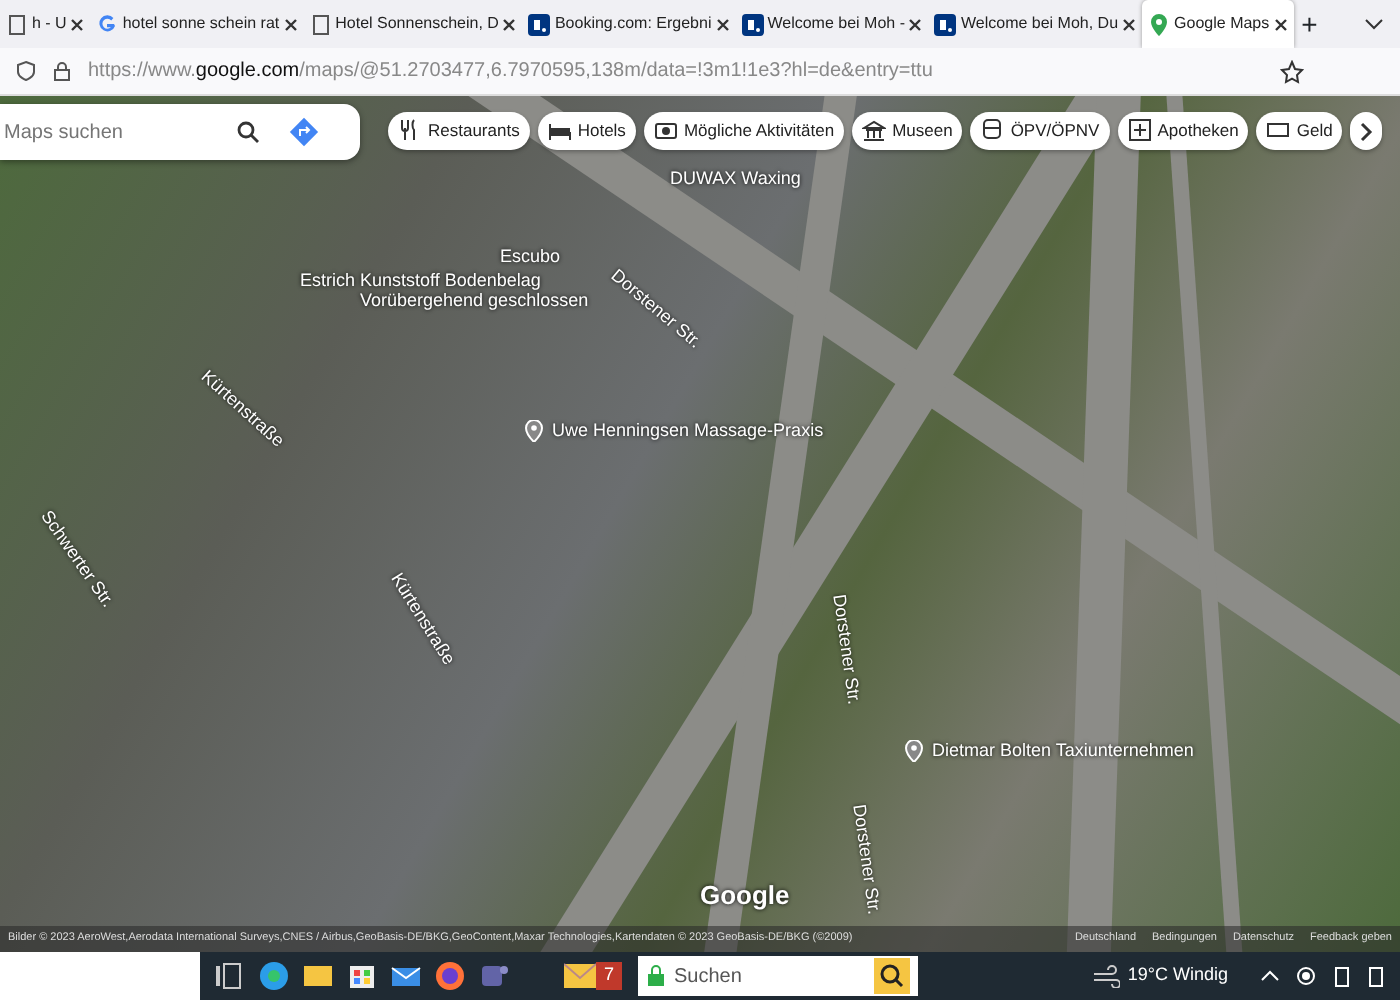 The height and width of the screenshot is (1000, 1400). I want to click on shield-icon, so click(26, 71).